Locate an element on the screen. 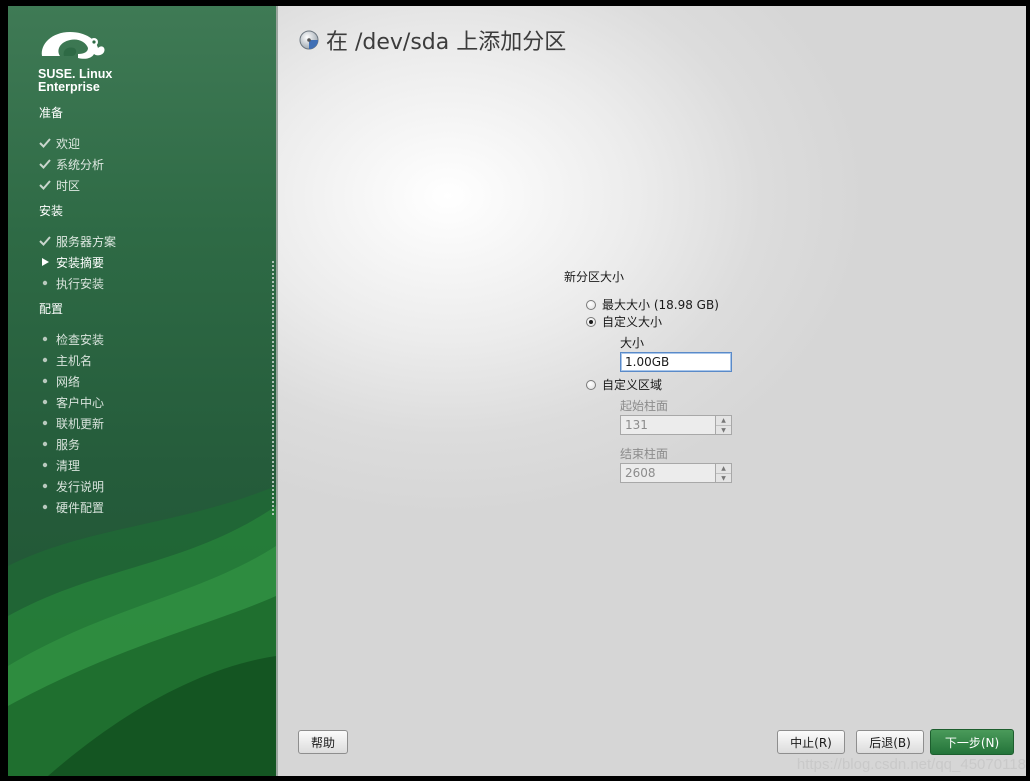 Image resolution: width=1030 pixels, height=781 pixels. brand-name: SUSE. Linux Enterprise is located at coordinates (75, 81).